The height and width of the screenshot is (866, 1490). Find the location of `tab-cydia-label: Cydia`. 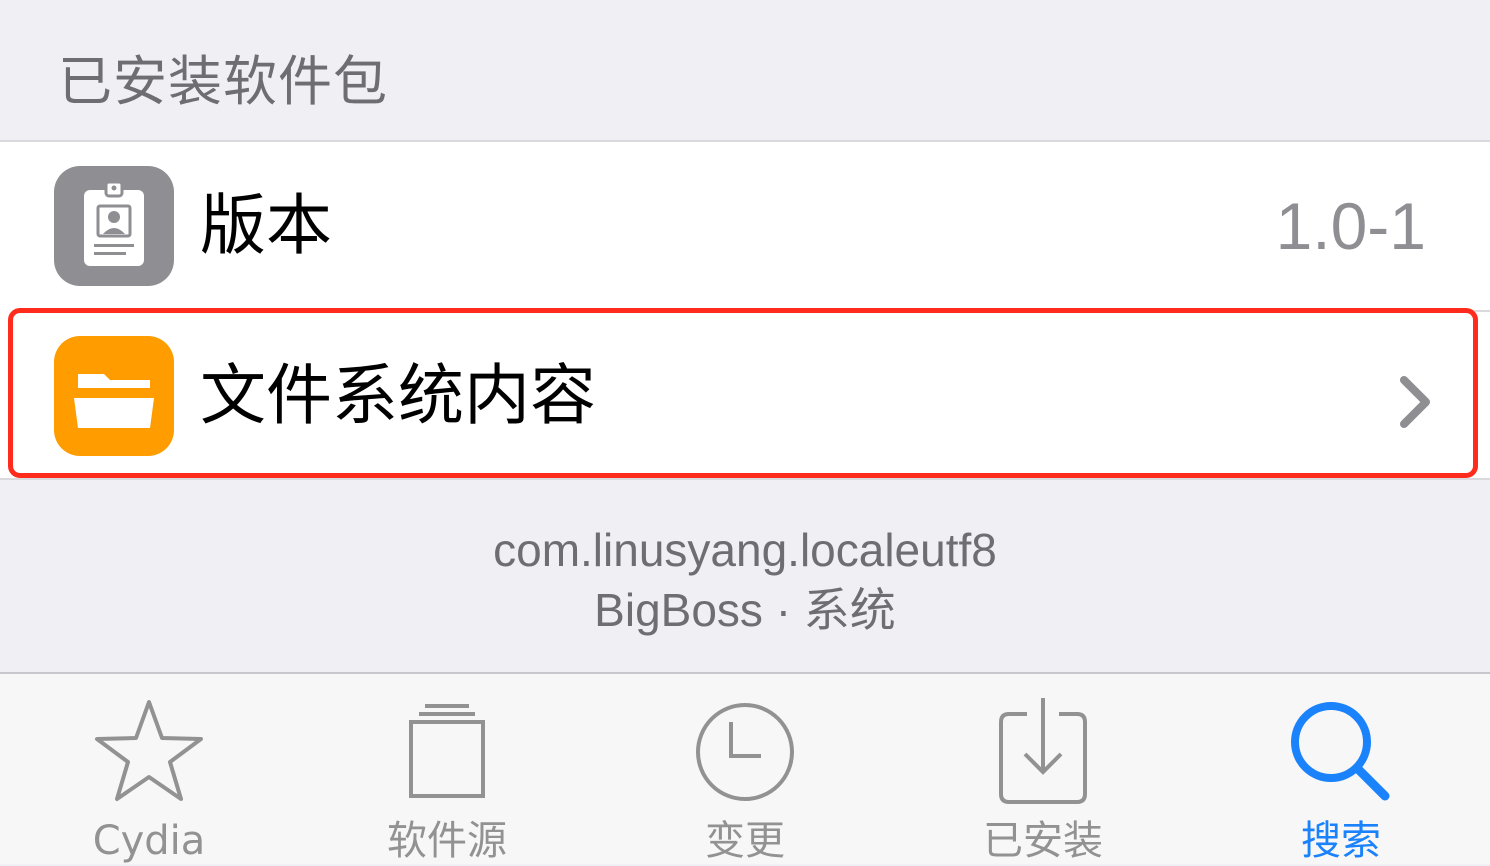

tab-cydia-label: Cydia is located at coordinates (149, 841).